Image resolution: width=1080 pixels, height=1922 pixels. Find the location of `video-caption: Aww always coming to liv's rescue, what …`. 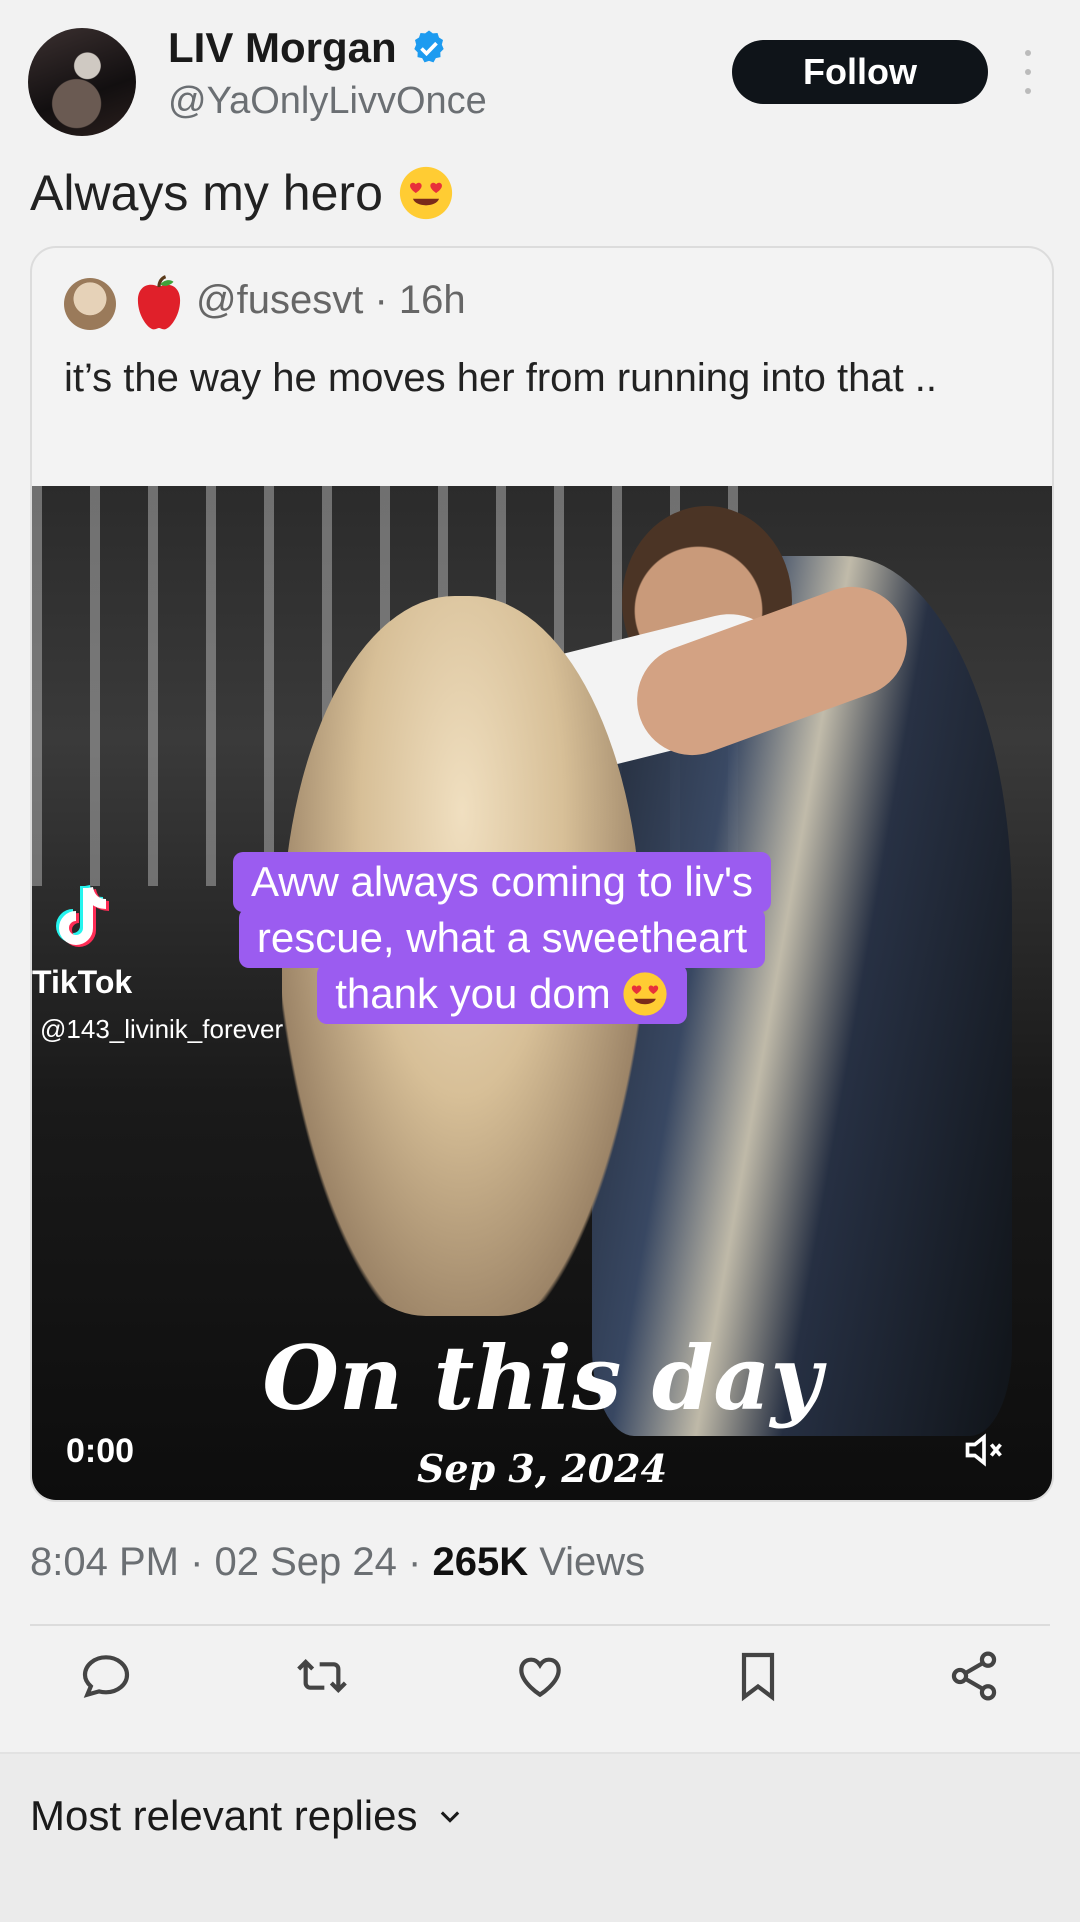

video-caption: Aww always coming to liv's rescue, what … is located at coordinates (502, 938).